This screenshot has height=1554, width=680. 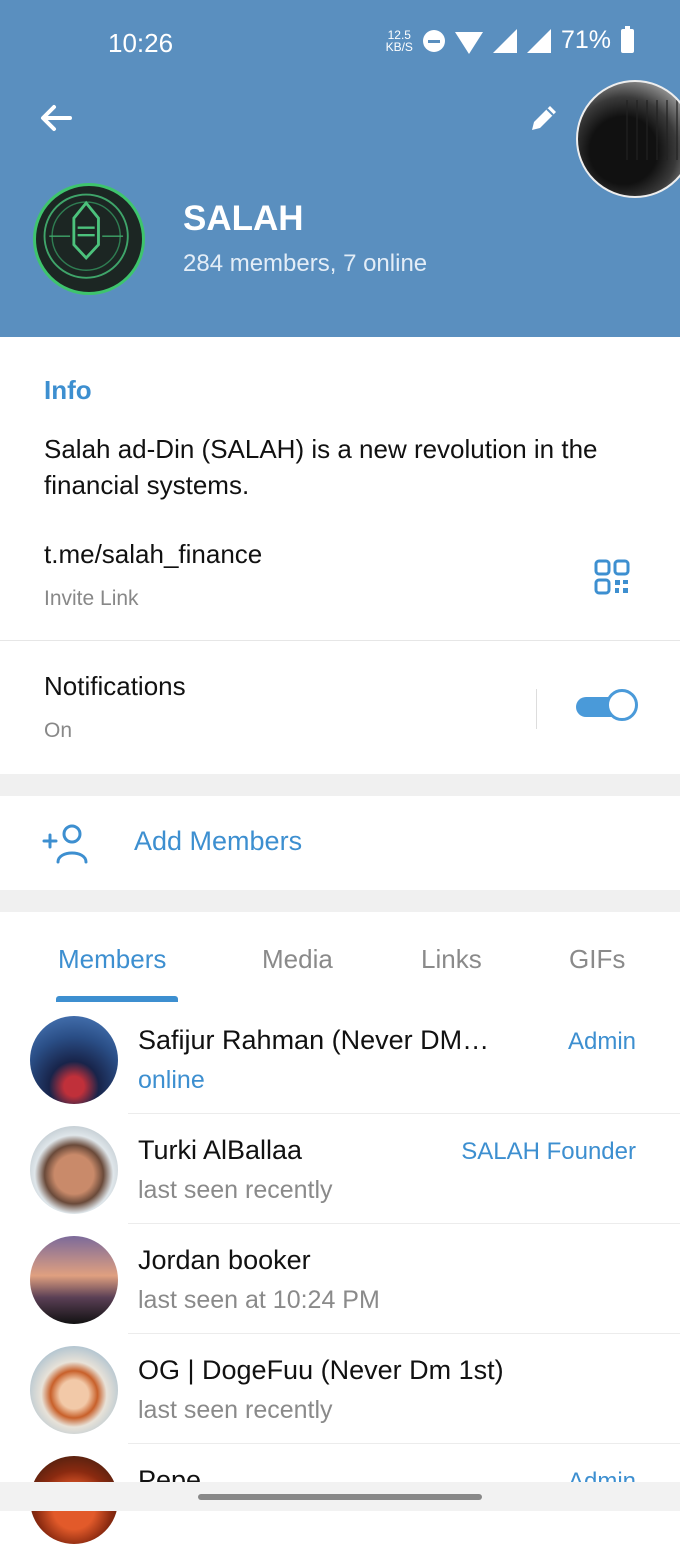 What do you see at coordinates (340, 958) in the screenshot?
I see `media-tabs: Members Media Links GIFs` at bounding box center [340, 958].